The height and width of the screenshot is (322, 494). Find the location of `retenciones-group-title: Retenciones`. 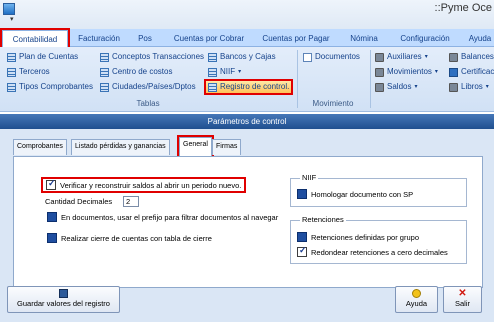

retenciones-group-title: Retenciones is located at coordinates (323, 219).